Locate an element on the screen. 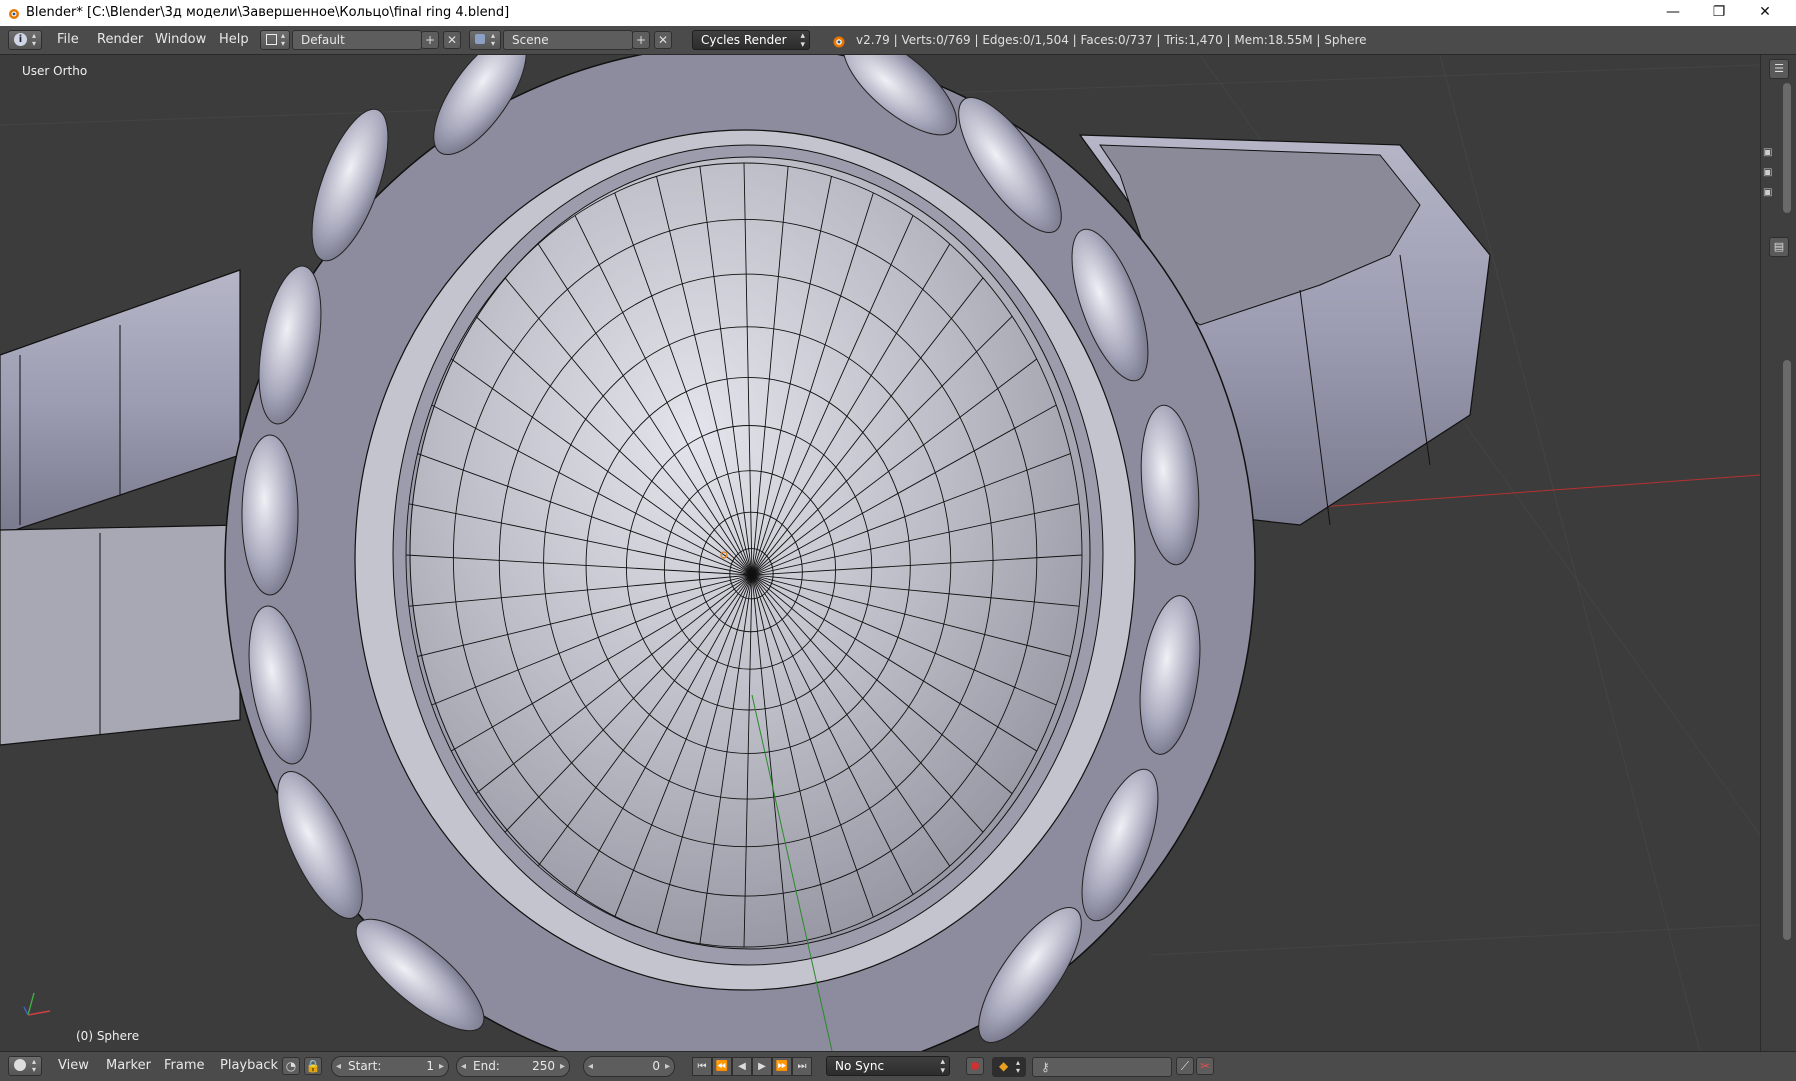  menu-render: Render is located at coordinates (120, 39).